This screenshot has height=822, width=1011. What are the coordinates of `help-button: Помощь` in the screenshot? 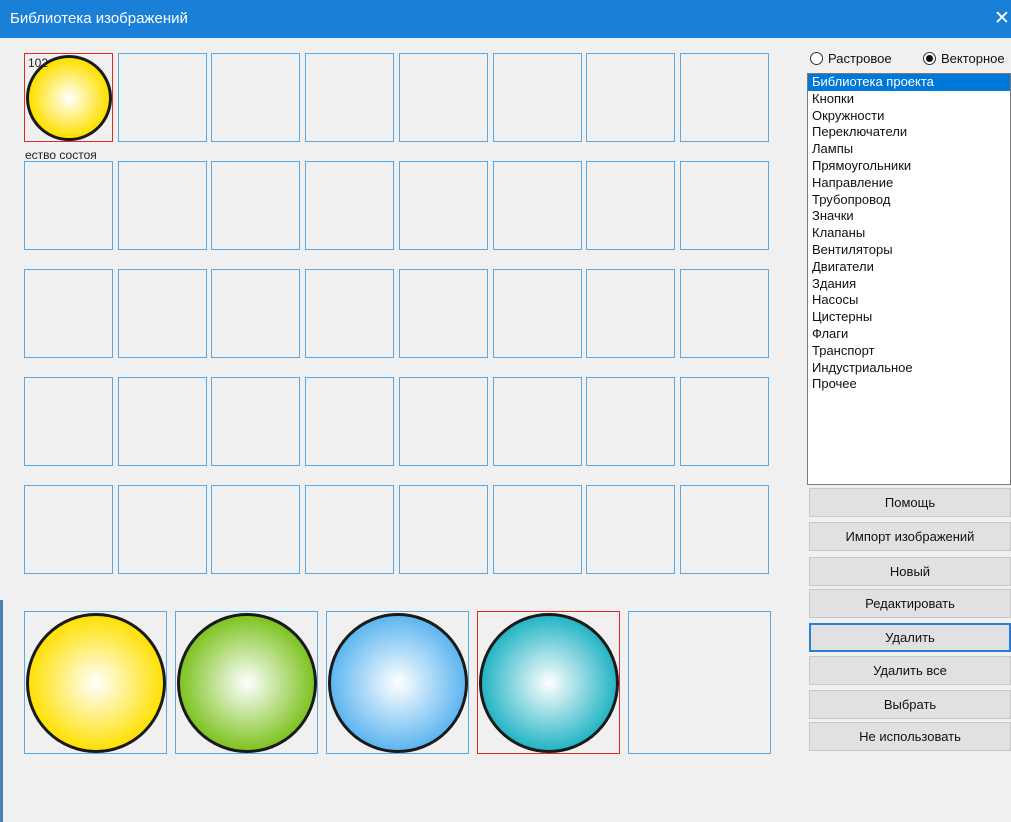 It's located at (910, 502).